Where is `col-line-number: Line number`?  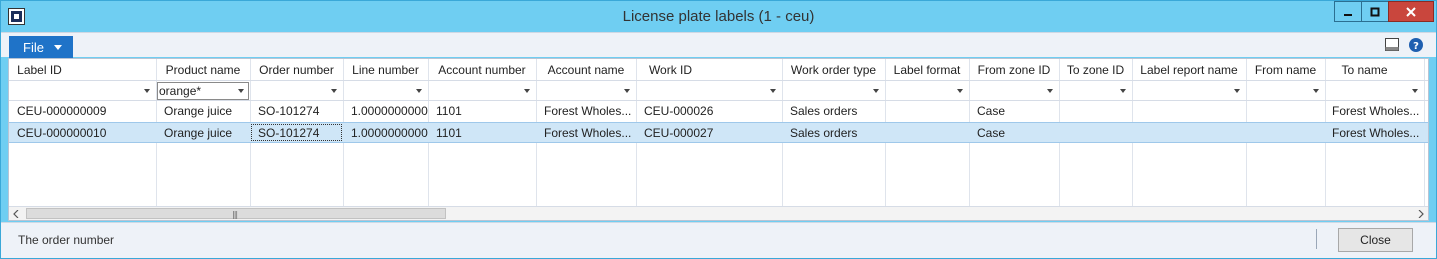
col-line-number: Line number is located at coordinates (385, 70).